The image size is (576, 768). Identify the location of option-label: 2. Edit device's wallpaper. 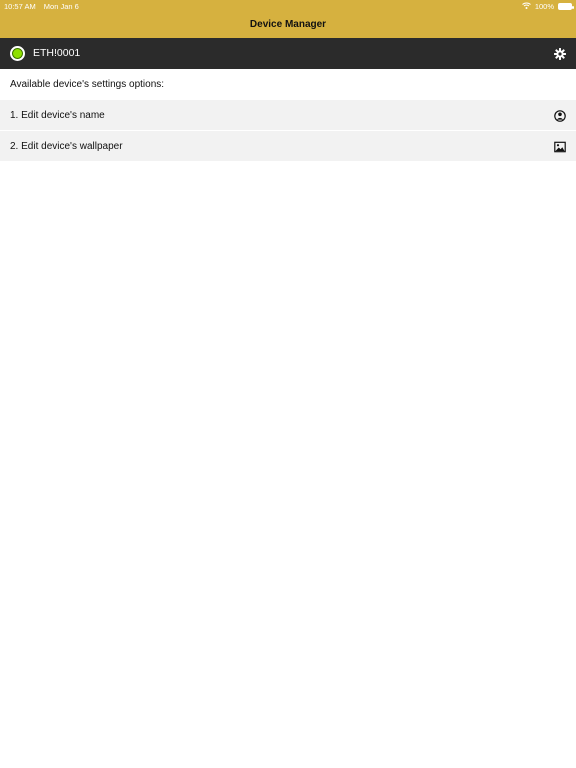
(66, 146).